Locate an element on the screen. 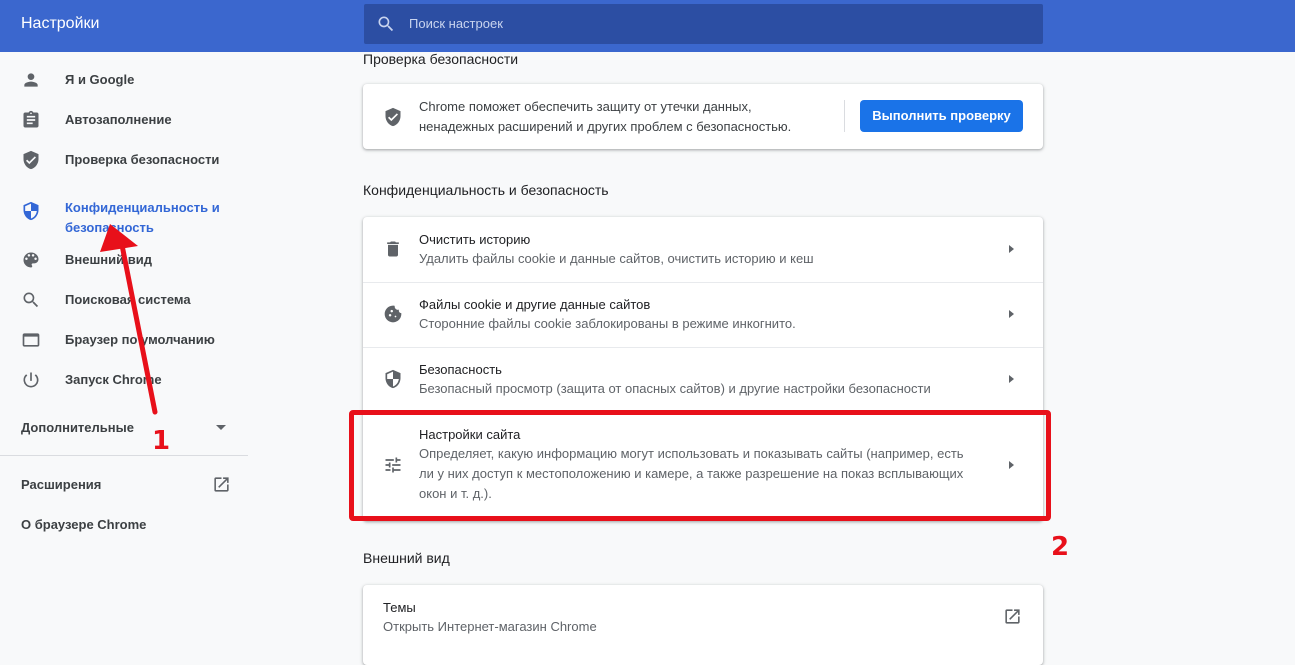 The width and height of the screenshot is (1295, 665). chevron-down-icon is located at coordinates (221, 427).